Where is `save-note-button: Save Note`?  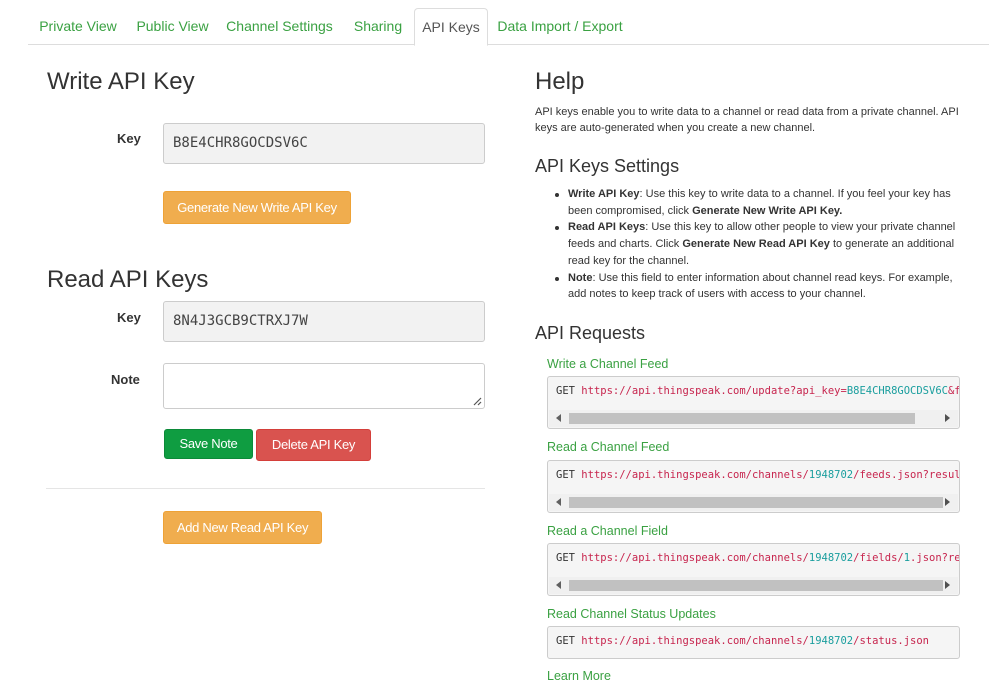
save-note-button: Save Note is located at coordinates (208, 444).